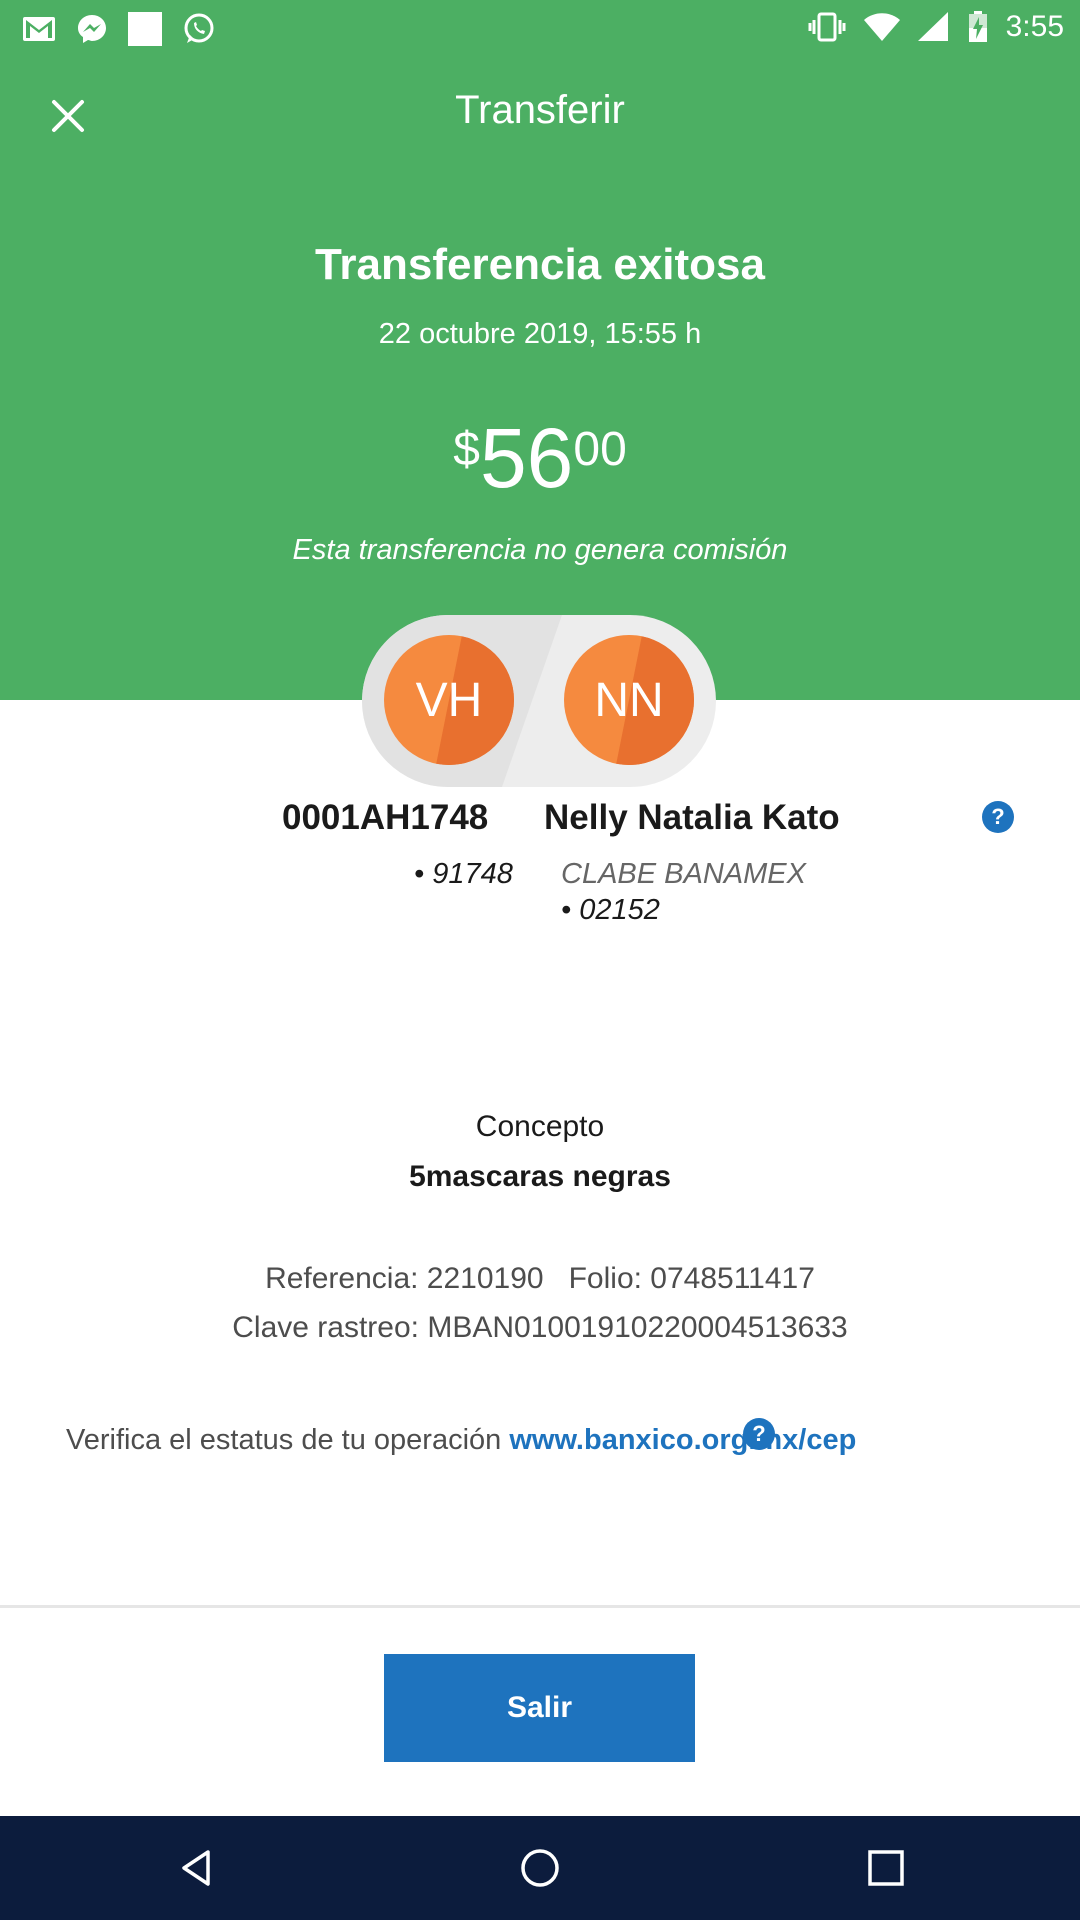  I want to click on amount-integer: 56, so click(526, 458).